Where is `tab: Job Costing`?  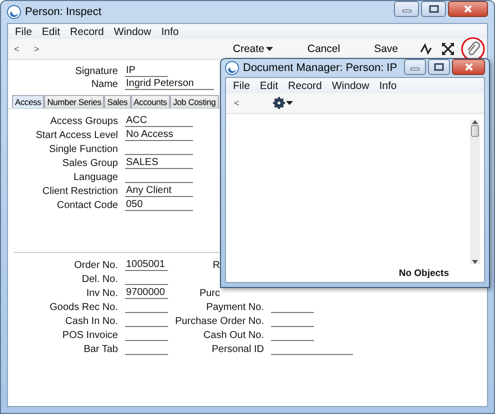
tab: Job Costing is located at coordinates (194, 101).